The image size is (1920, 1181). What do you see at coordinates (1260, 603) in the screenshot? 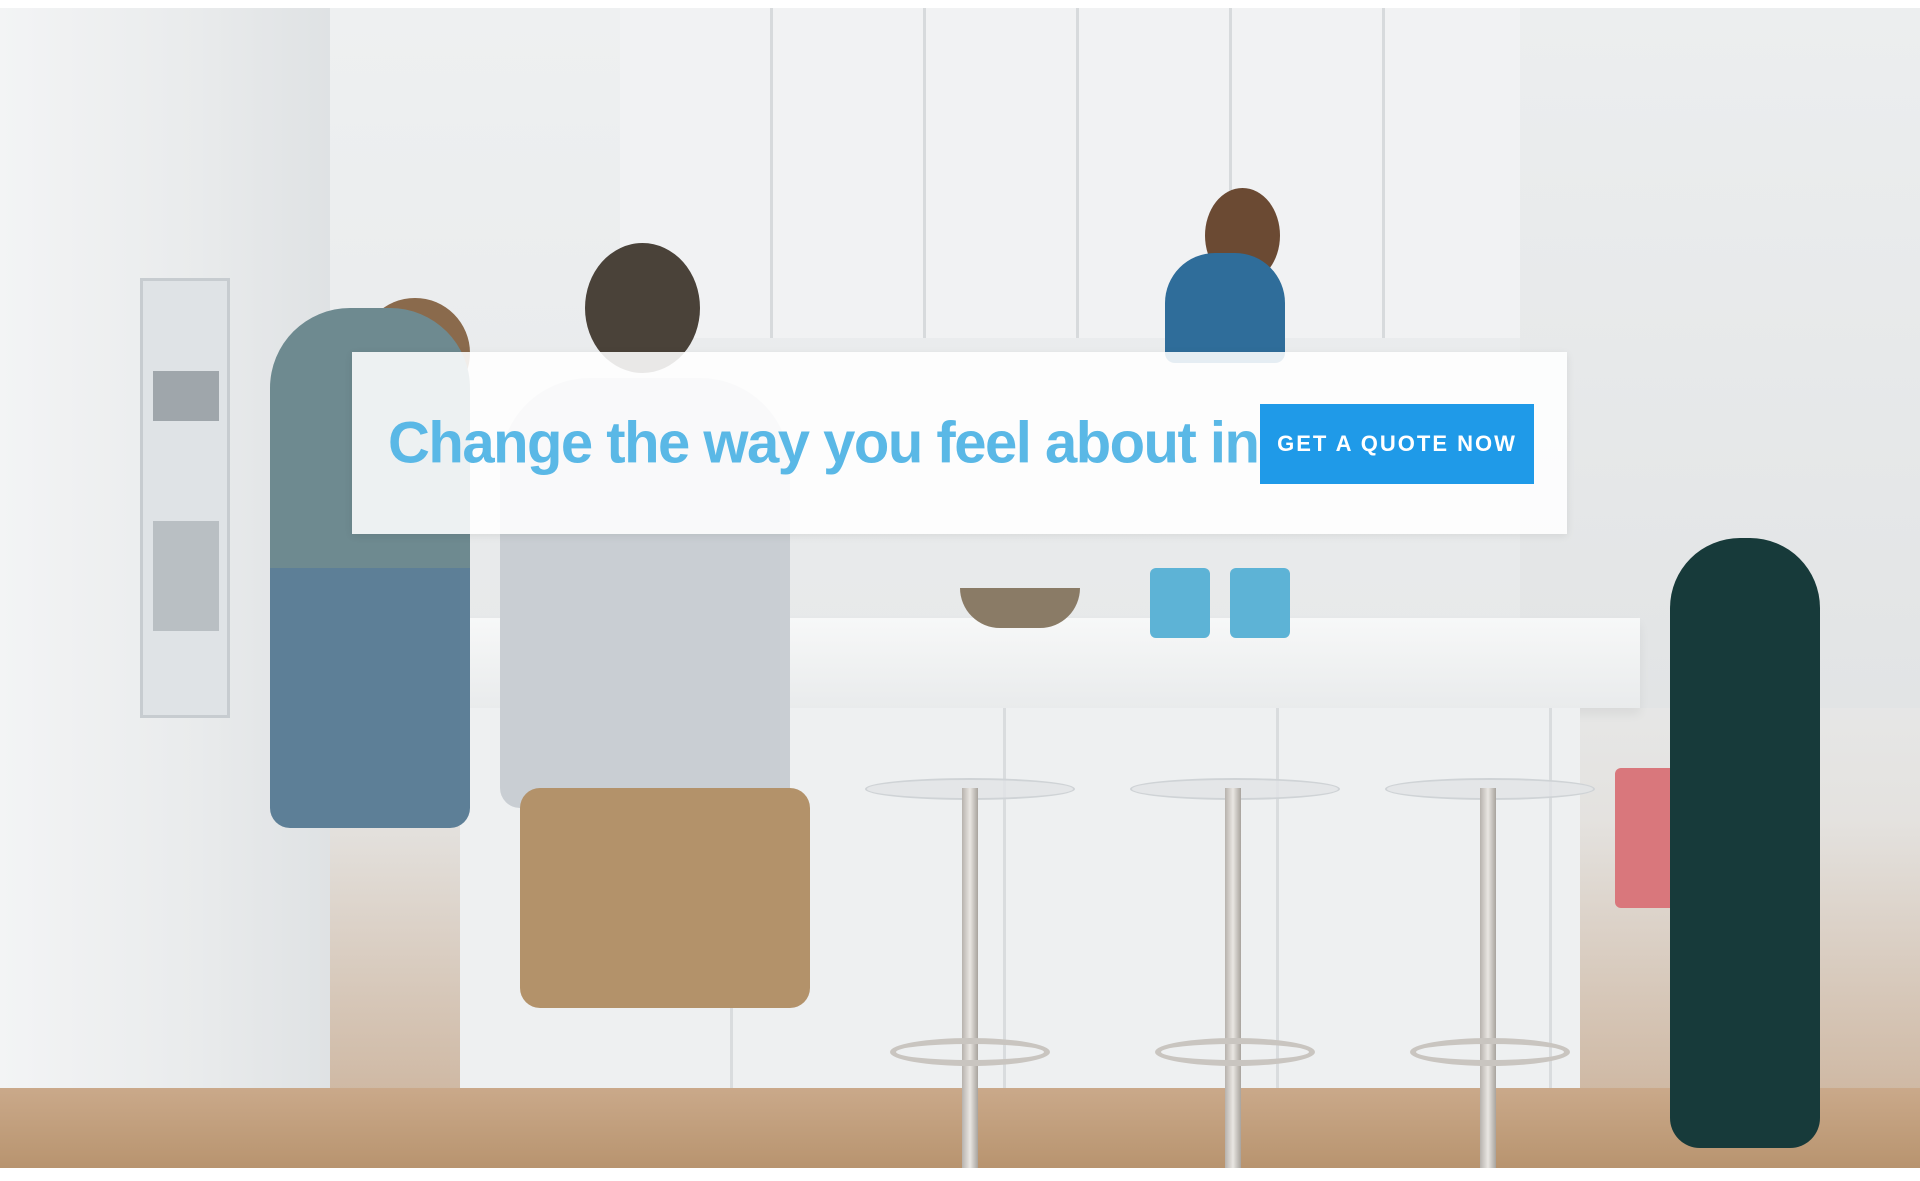
I see `blue-vase-right` at bounding box center [1260, 603].